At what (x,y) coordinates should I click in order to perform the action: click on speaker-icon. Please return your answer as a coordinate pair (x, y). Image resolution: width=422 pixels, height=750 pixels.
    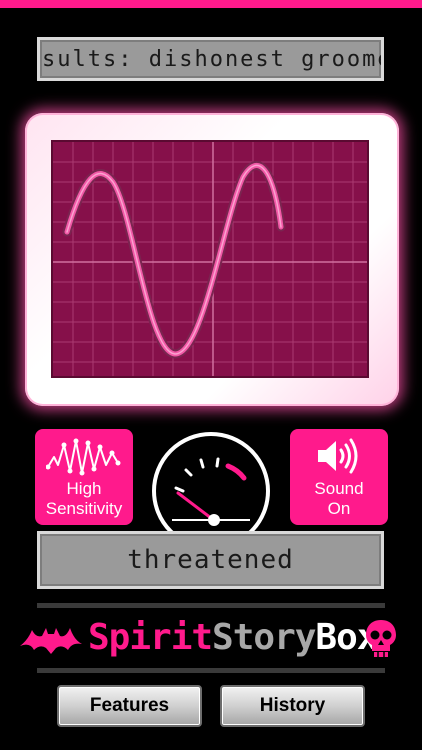
    Looking at the image, I should click on (339, 456).